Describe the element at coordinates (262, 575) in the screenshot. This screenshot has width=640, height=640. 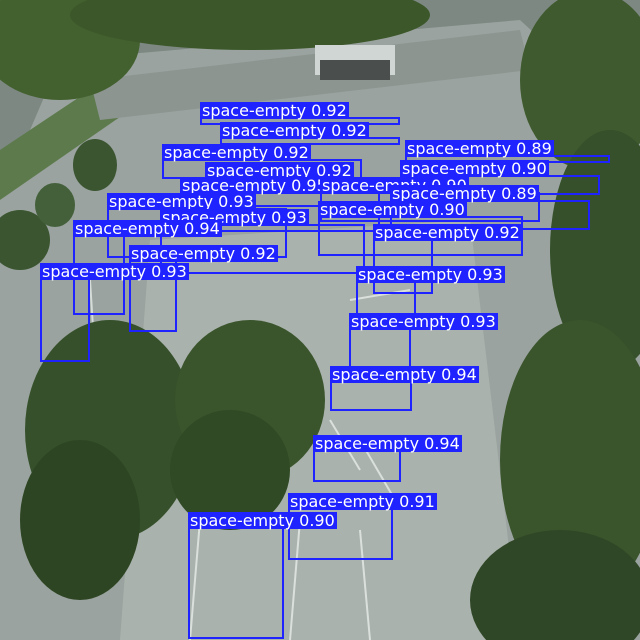
I see `detection-box: space-empty 0.90` at that location.